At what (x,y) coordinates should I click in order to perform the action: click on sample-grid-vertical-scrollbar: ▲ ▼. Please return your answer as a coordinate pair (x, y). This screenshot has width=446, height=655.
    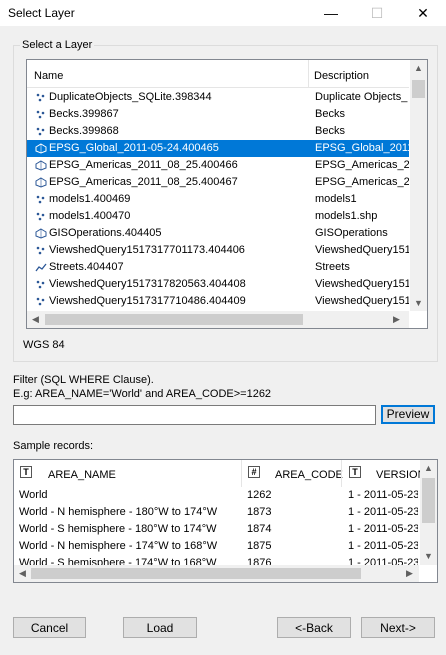
    Looking at the image, I should click on (428, 512).